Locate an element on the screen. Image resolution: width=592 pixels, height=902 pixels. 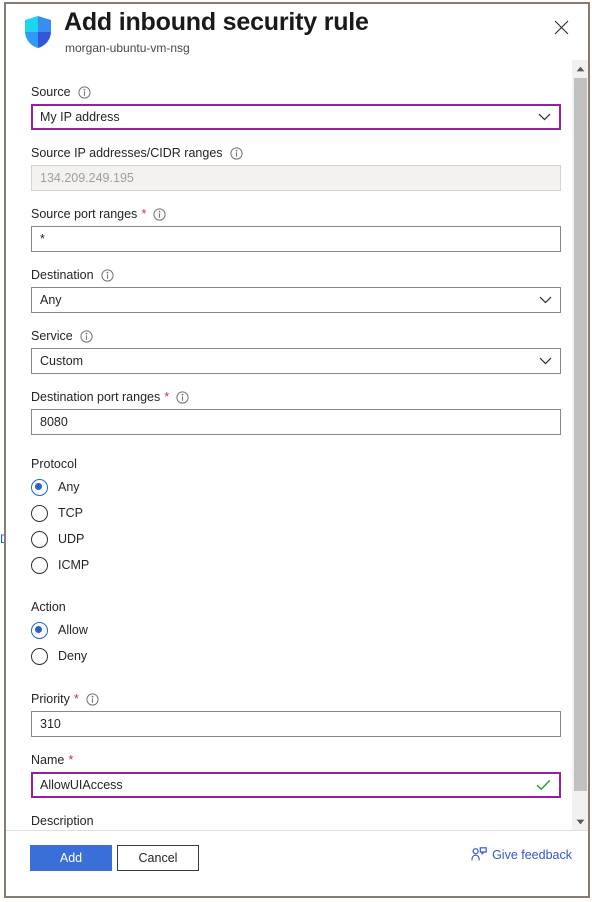
protocol-radio-tcp: TCP is located at coordinates (286, 513).